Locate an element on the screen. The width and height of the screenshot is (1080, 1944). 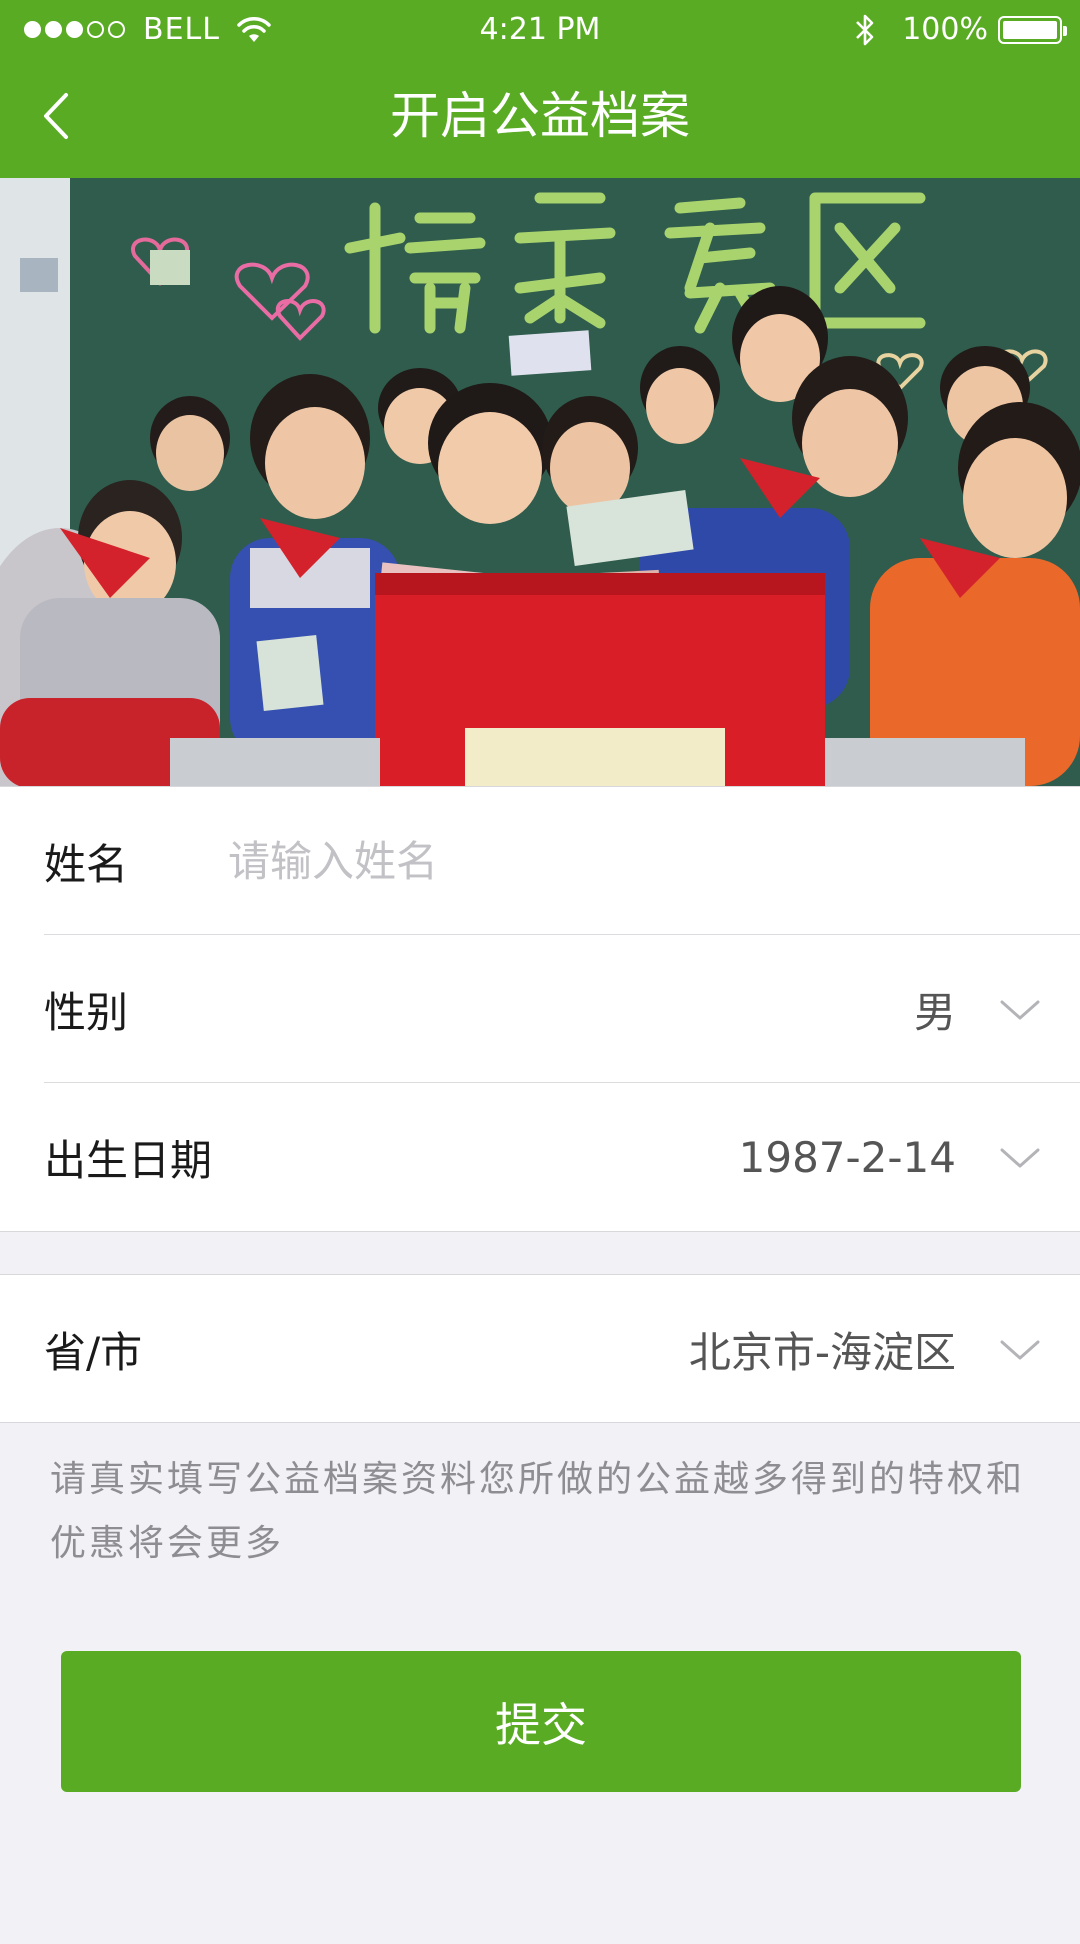
submit-button: 提交 is located at coordinates (541, 1721).